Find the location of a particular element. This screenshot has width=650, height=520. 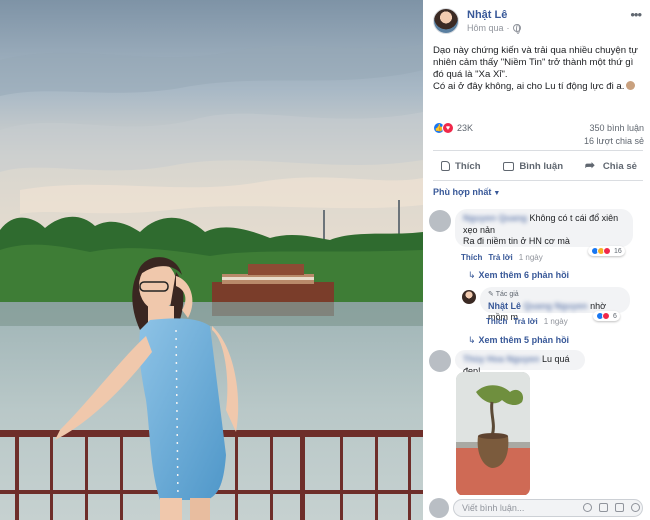

post-meta: Hôm qua · is located at coordinates (494, 28).